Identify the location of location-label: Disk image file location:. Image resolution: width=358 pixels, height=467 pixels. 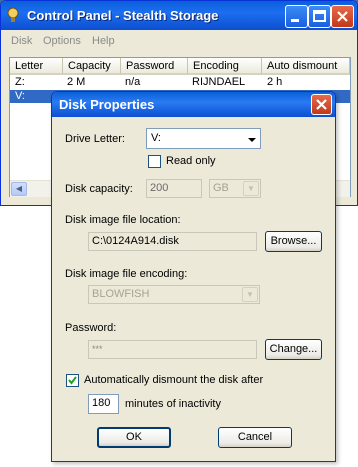
(123, 220).